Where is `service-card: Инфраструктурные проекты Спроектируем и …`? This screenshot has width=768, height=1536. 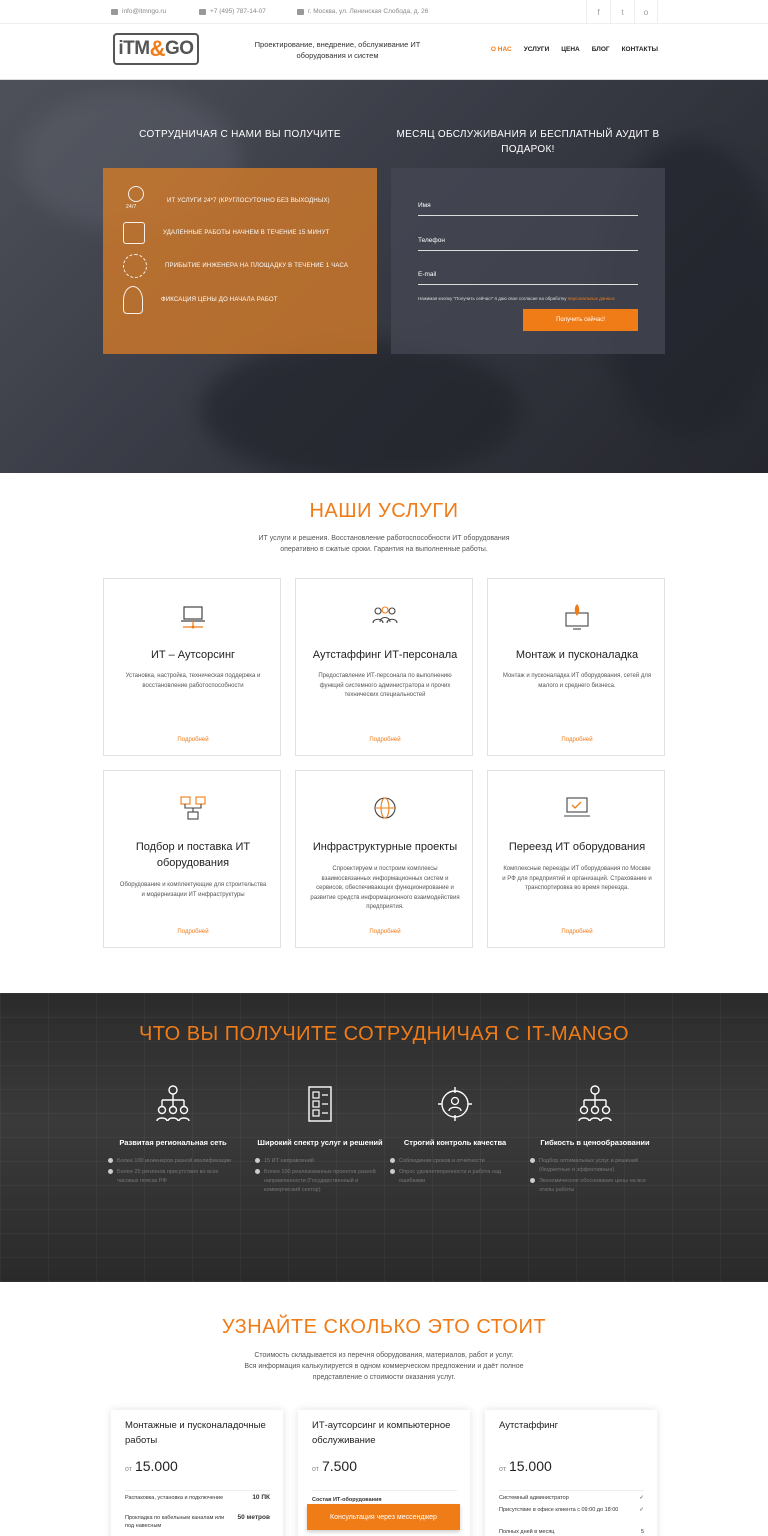
service-card: Инфраструктурные проекты Спроектируем и … is located at coordinates (384, 859).